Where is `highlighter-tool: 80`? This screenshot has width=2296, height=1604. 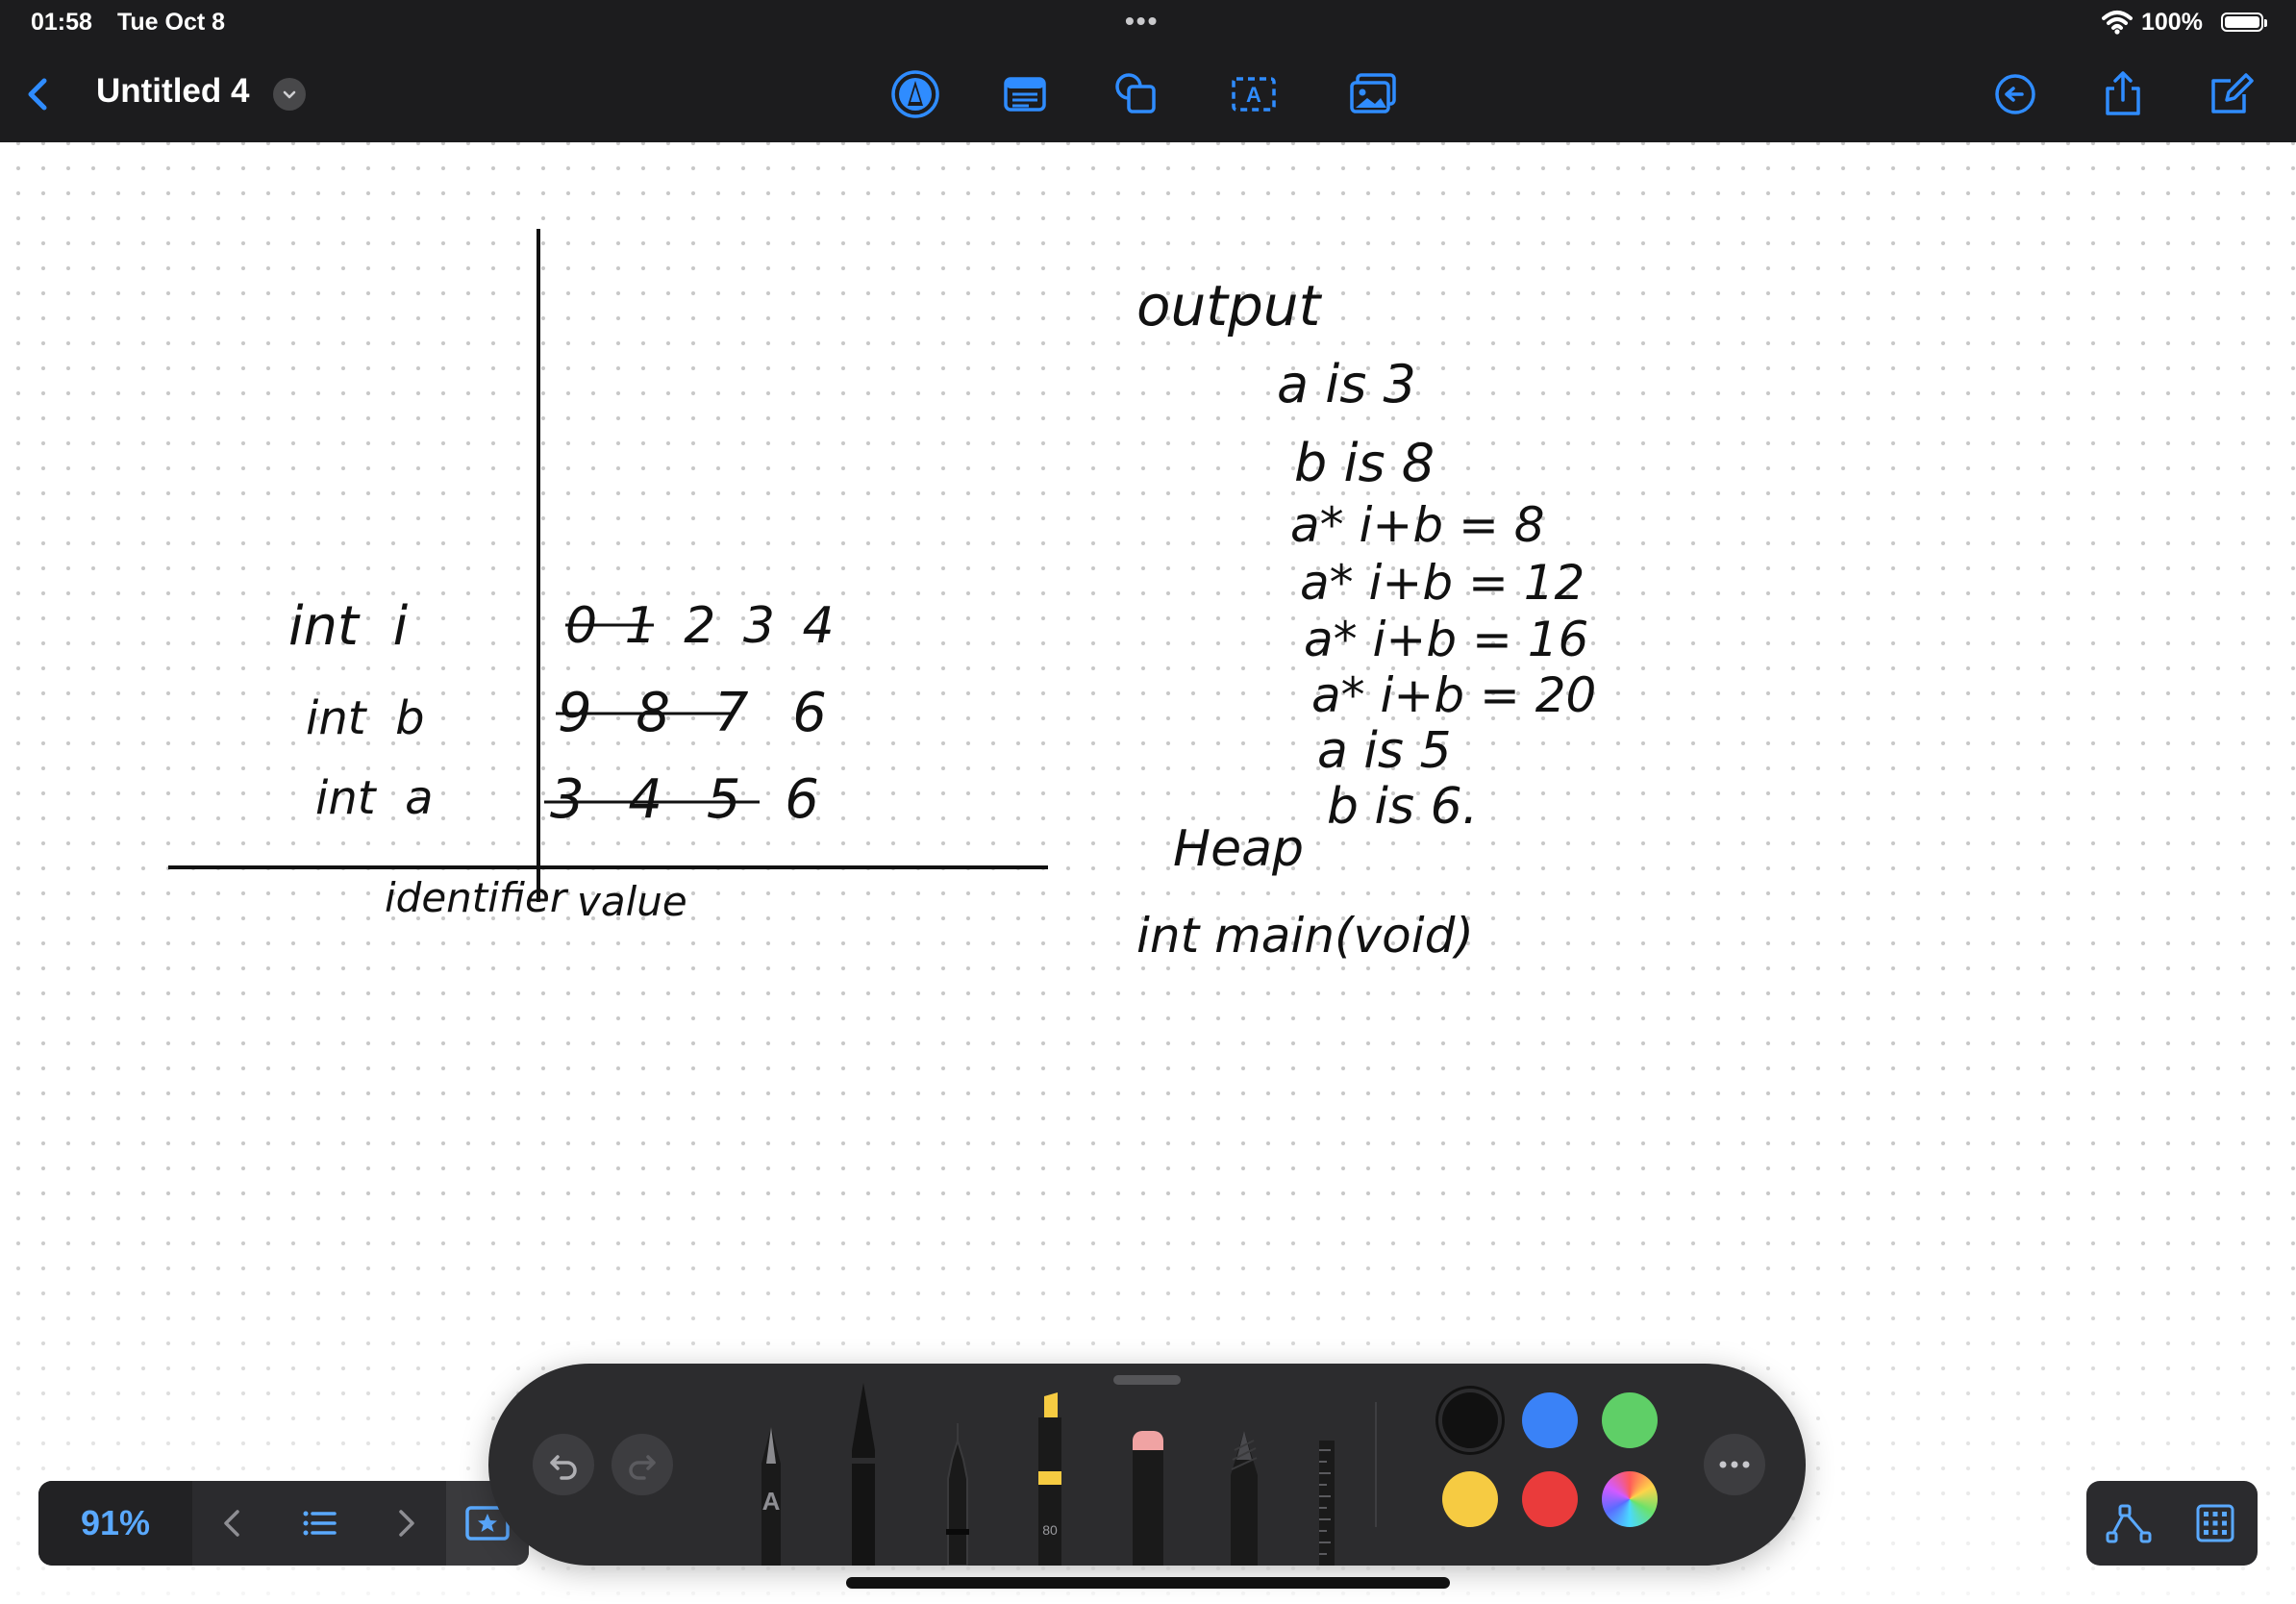 highlighter-tool: 80 is located at coordinates (1050, 1479).